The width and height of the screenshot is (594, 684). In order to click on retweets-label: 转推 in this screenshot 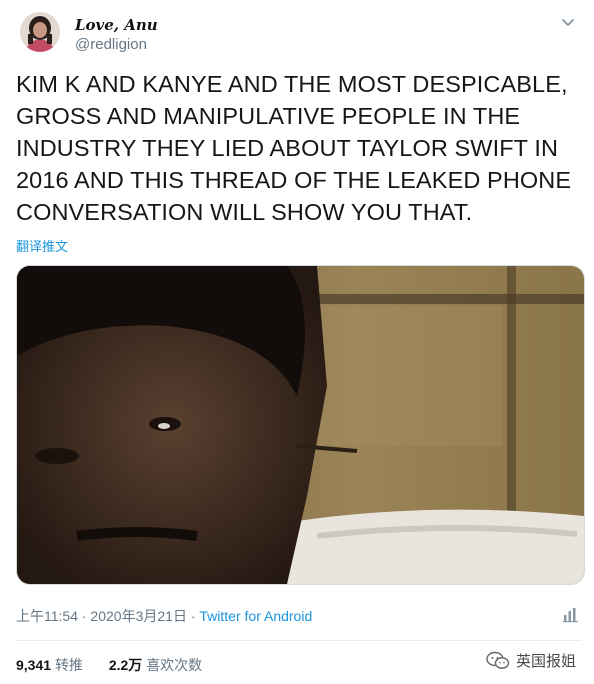, I will do `click(68, 665)`.